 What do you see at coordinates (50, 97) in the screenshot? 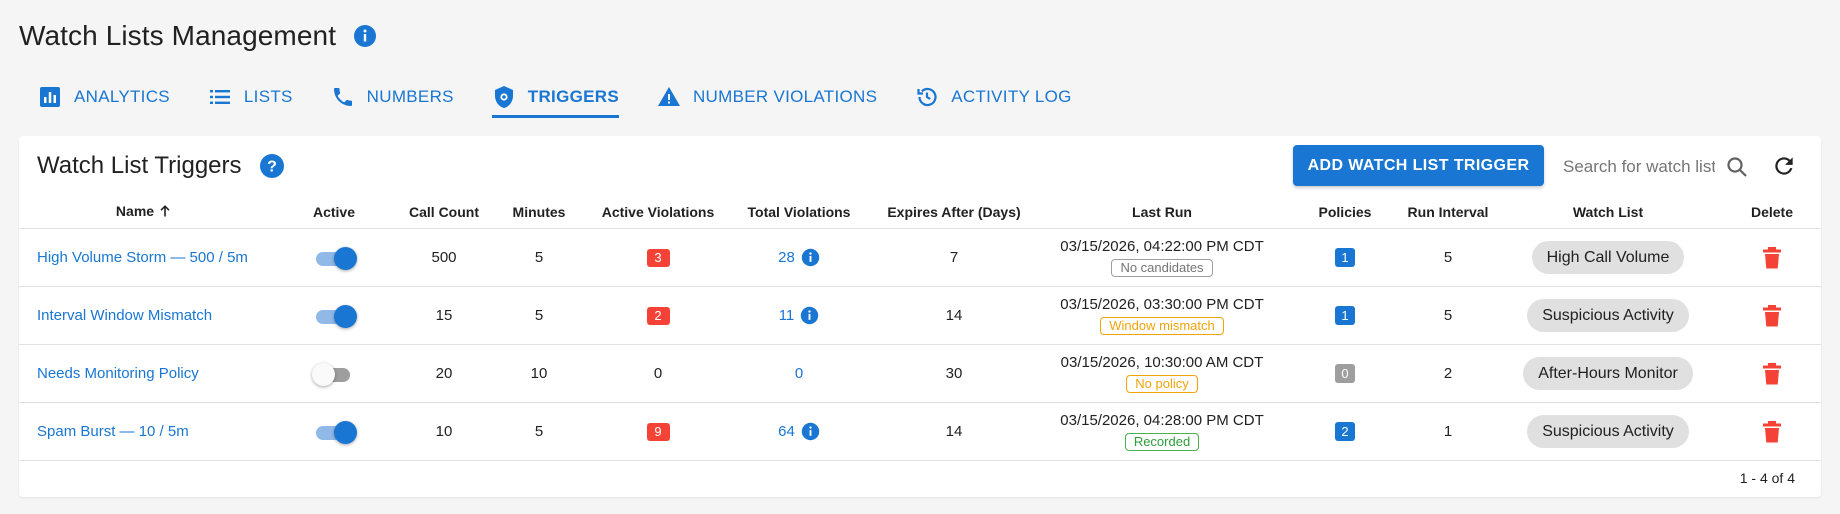
I see `analytics-icon` at bounding box center [50, 97].